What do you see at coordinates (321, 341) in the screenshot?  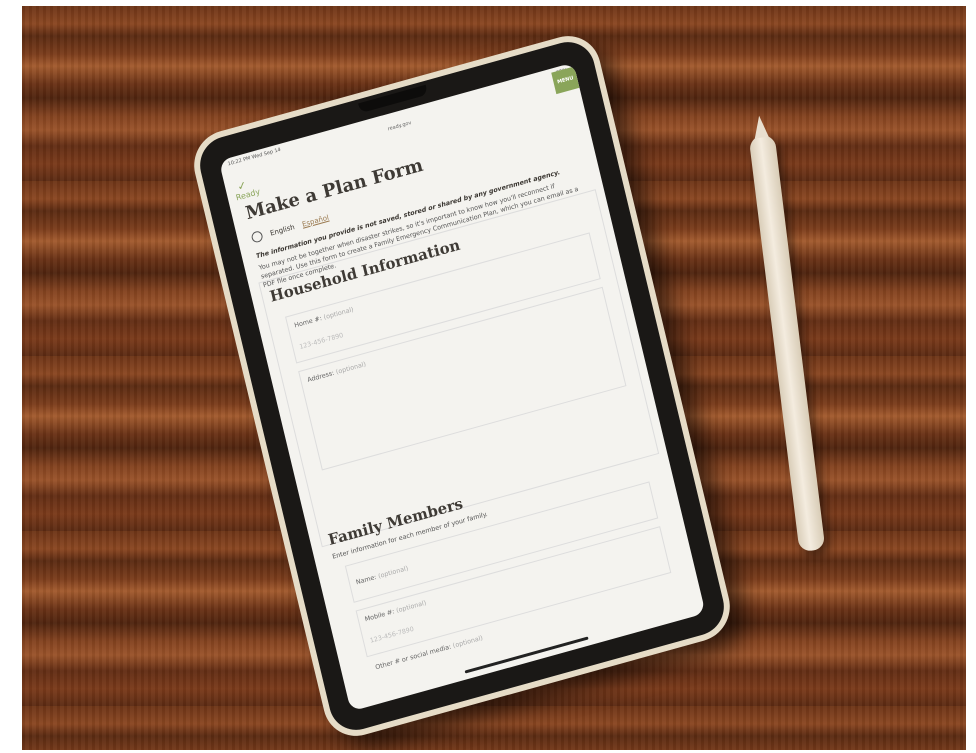 I see `home-phone-placeholder: 123-456-7890` at bounding box center [321, 341].